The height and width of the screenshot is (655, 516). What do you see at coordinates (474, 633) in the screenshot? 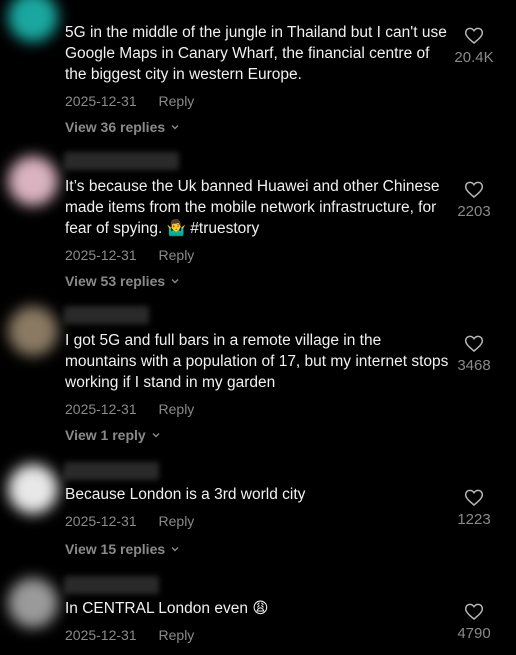
I see `like-count: 4790` at bounding box center [474, 633].